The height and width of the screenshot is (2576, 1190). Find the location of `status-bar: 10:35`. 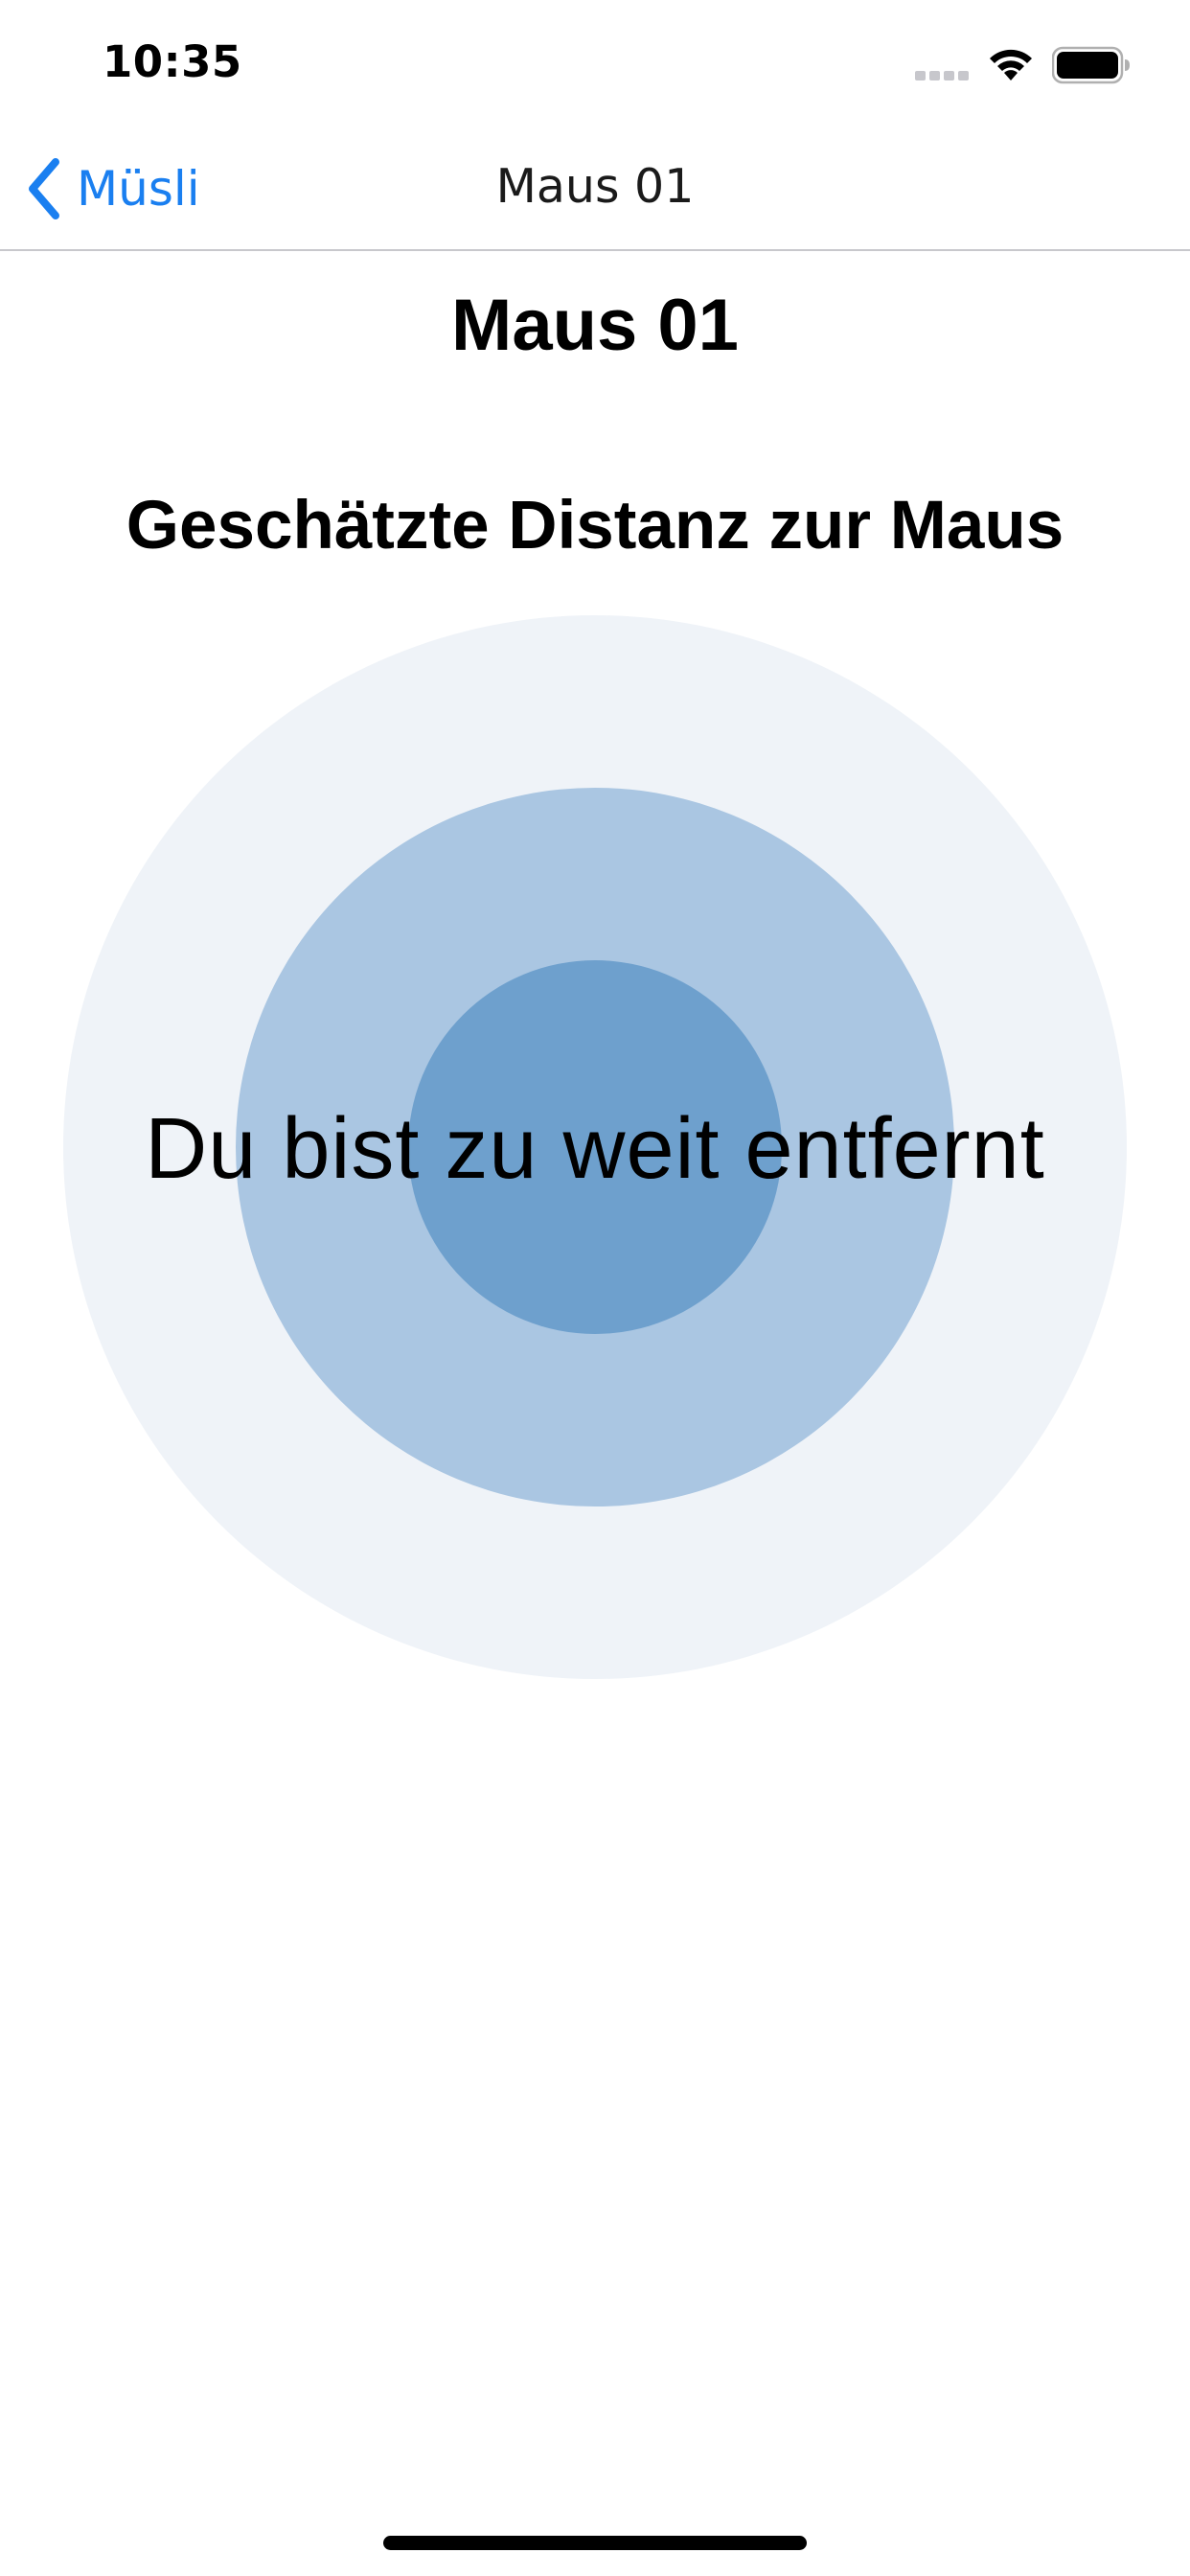

status-bar: 10:35 is located at coordinates (595, 63).